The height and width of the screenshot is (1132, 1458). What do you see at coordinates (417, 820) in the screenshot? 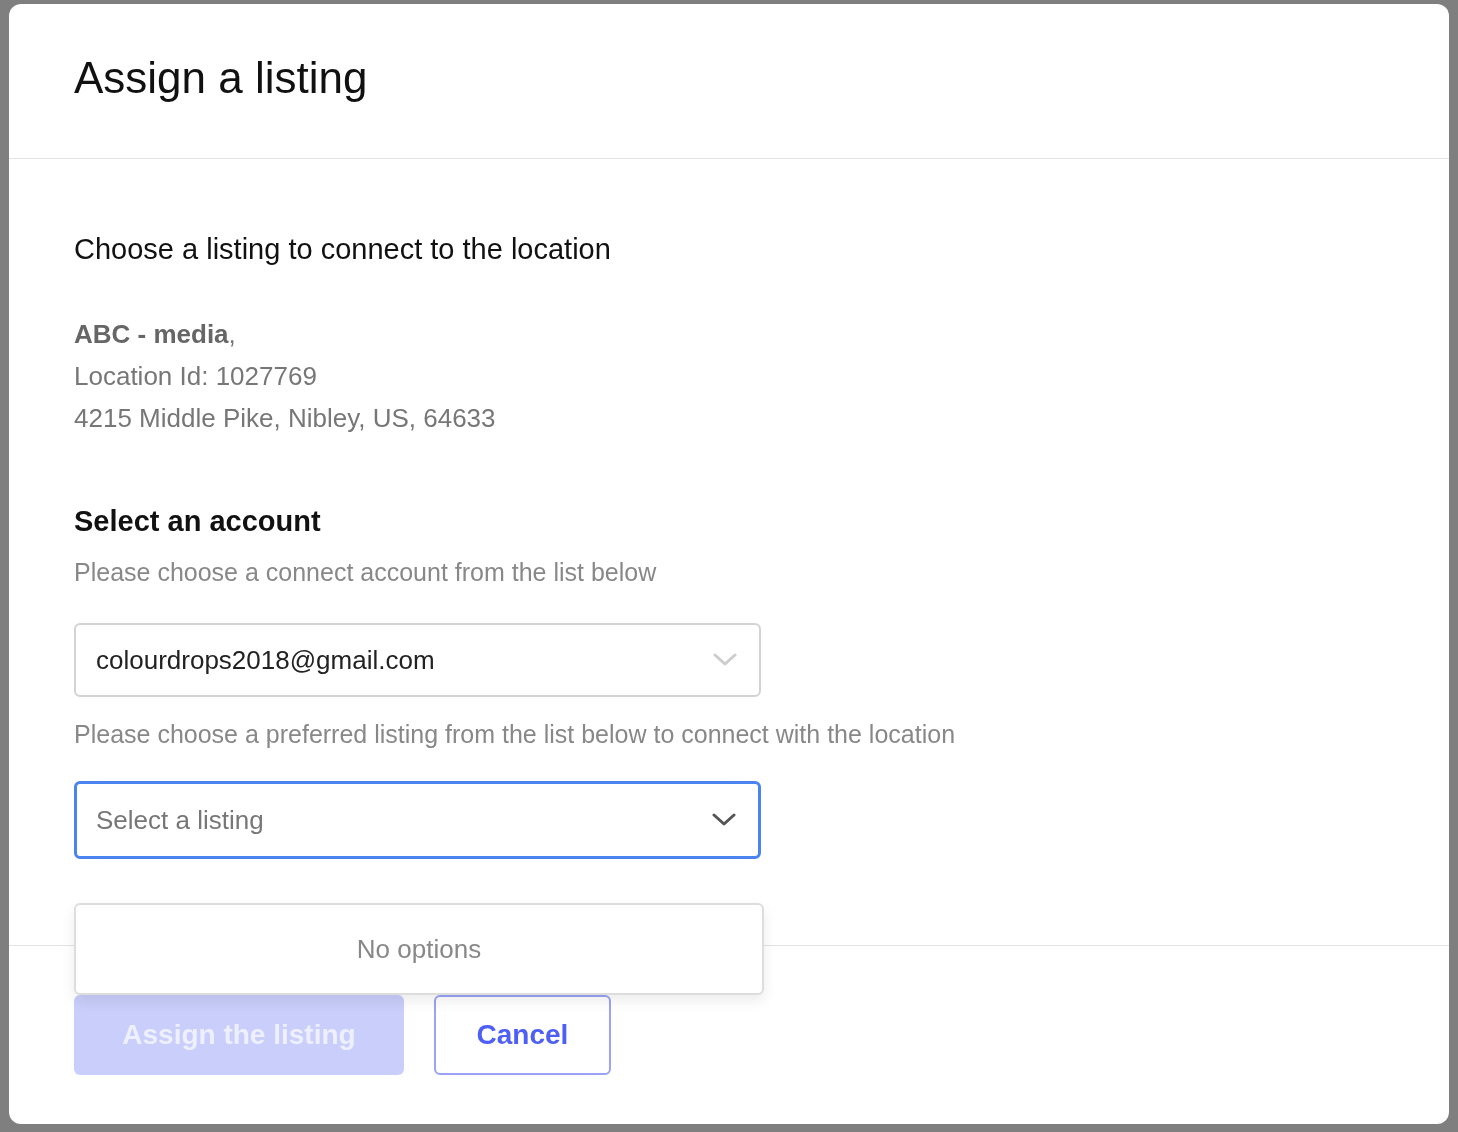
I see `select-field: Select a listing` at bounding box center [417, 820].